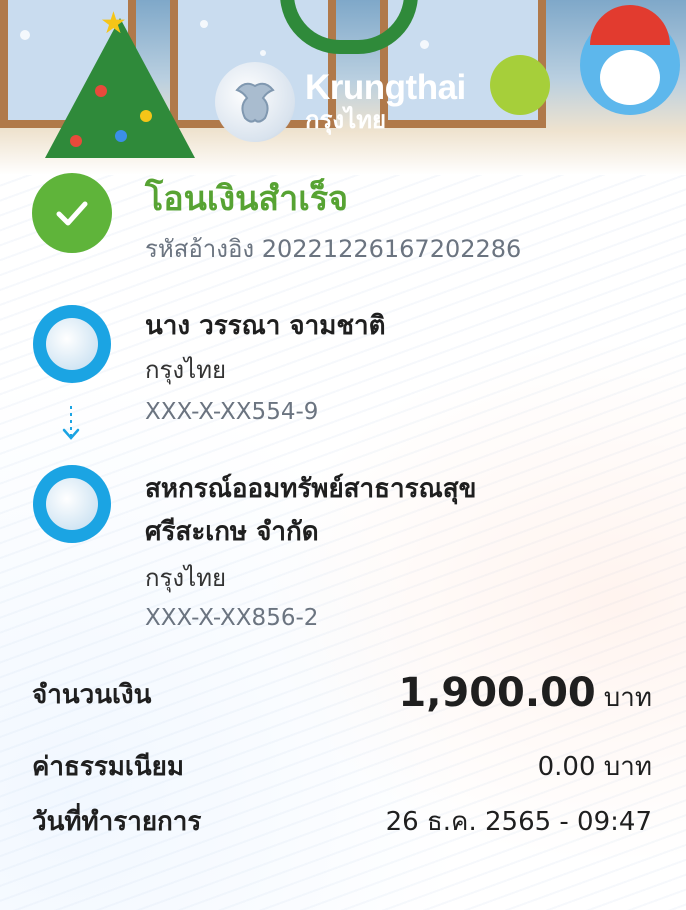  I want to click on receiver-bank: กรุงไทย, so click(186, 578).